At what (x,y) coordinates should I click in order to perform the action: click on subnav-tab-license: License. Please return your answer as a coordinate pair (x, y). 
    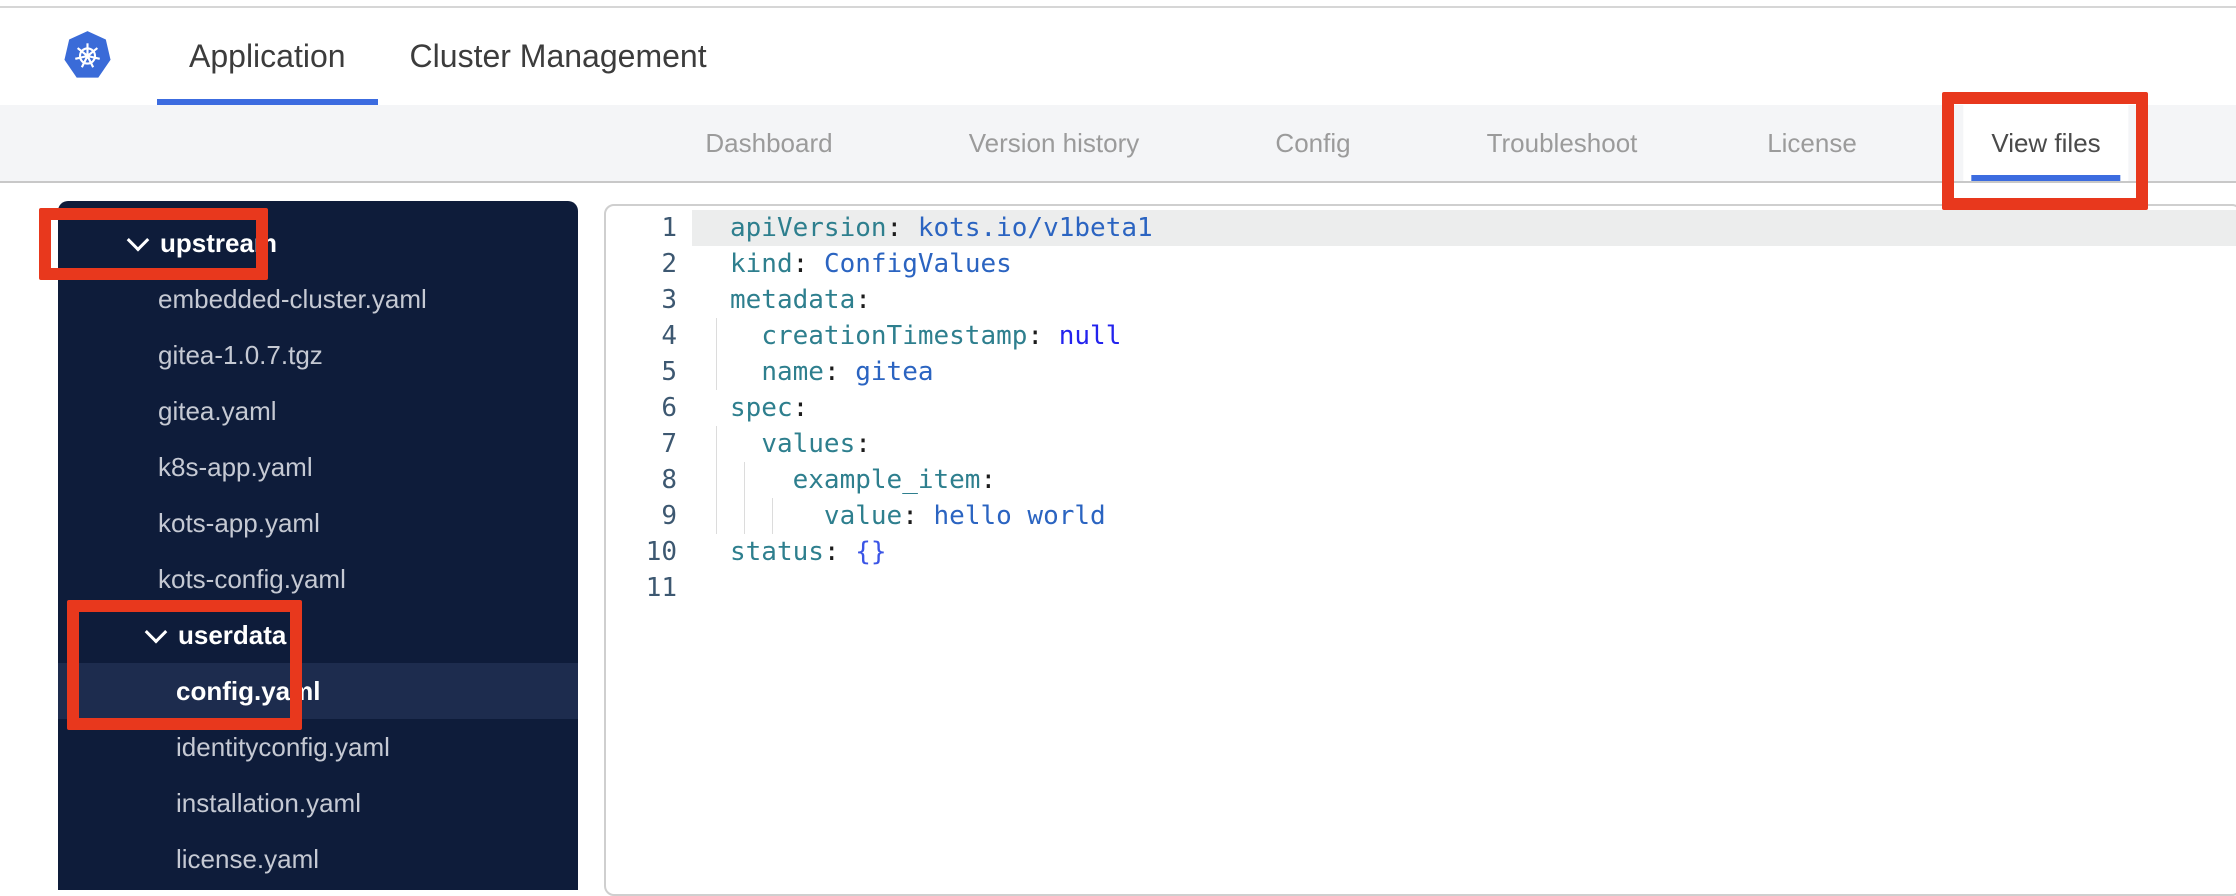
    Looking at the image, I should click on (1812, 143).